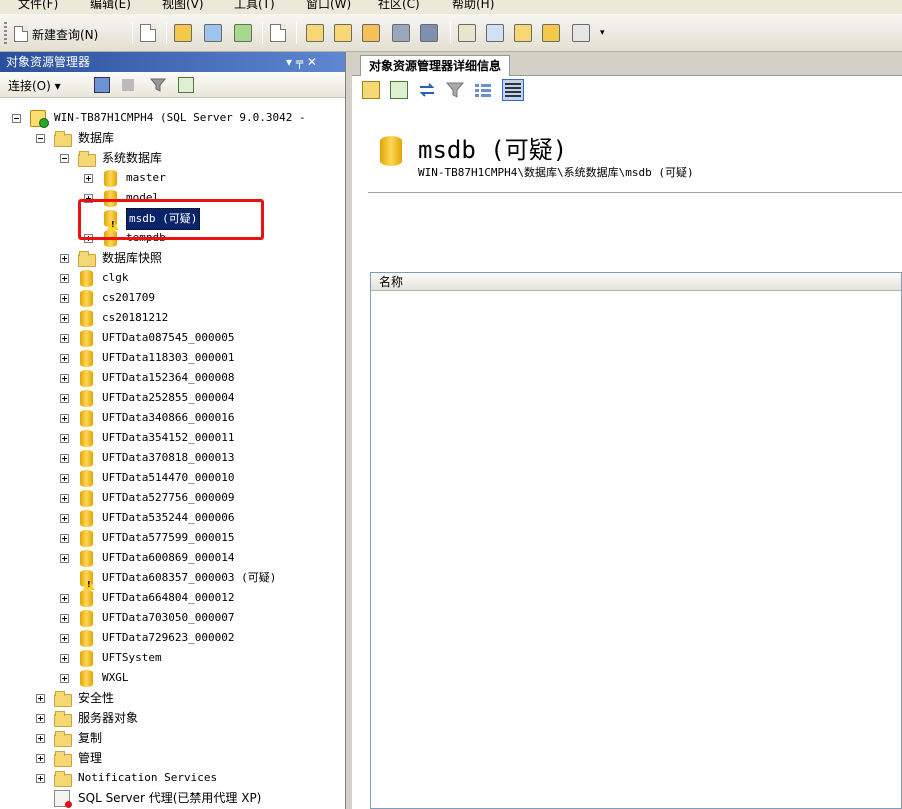 This screenshot has height=809, width=902. Describe the element at coordinates (173, 338) in the screenshot. I see `tree-node: UFTData087545_000005` at that location.